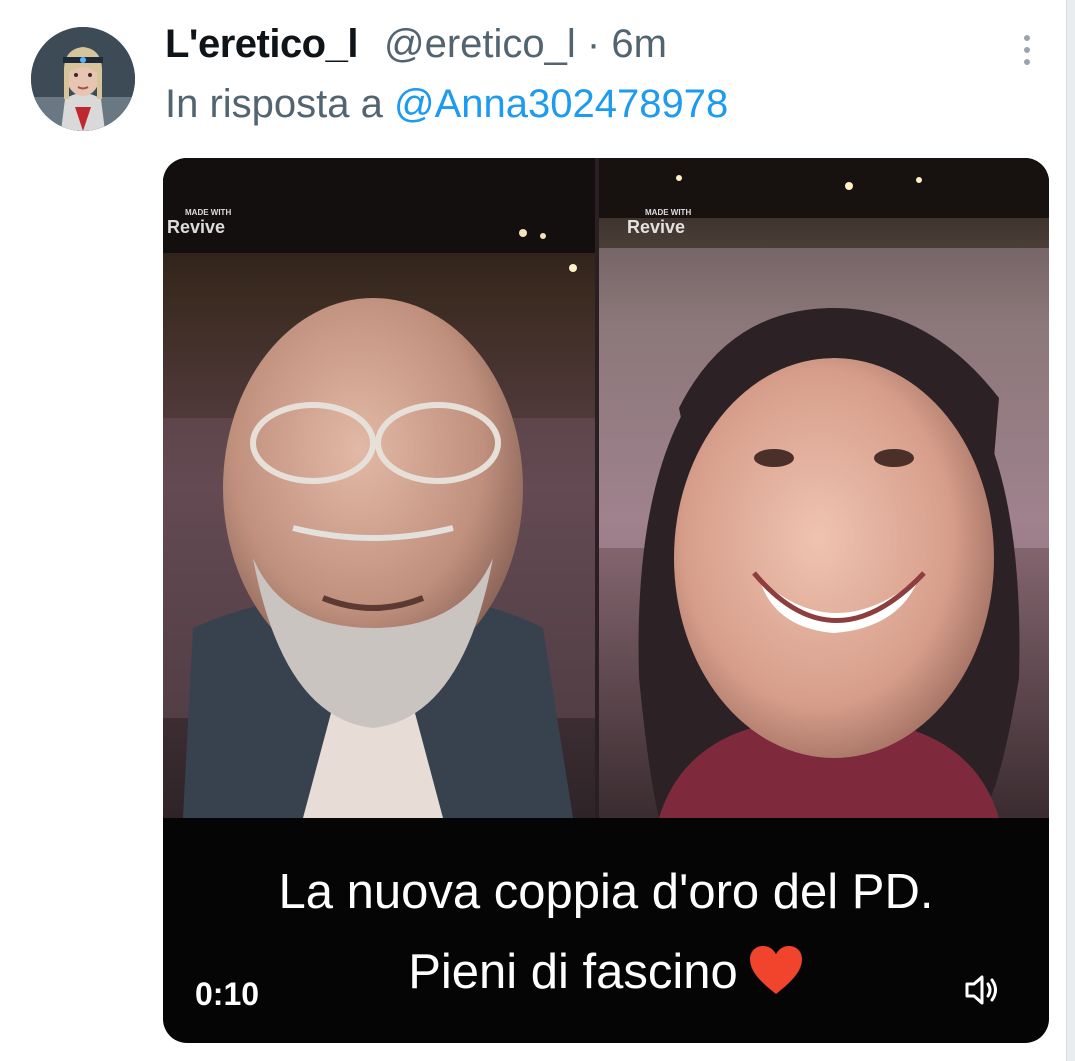 The width and height of the screenshot is (1075, 1061). Describe the element at coordinates (1070, 530) in the screenshot. I see `scrollbar` at that location.